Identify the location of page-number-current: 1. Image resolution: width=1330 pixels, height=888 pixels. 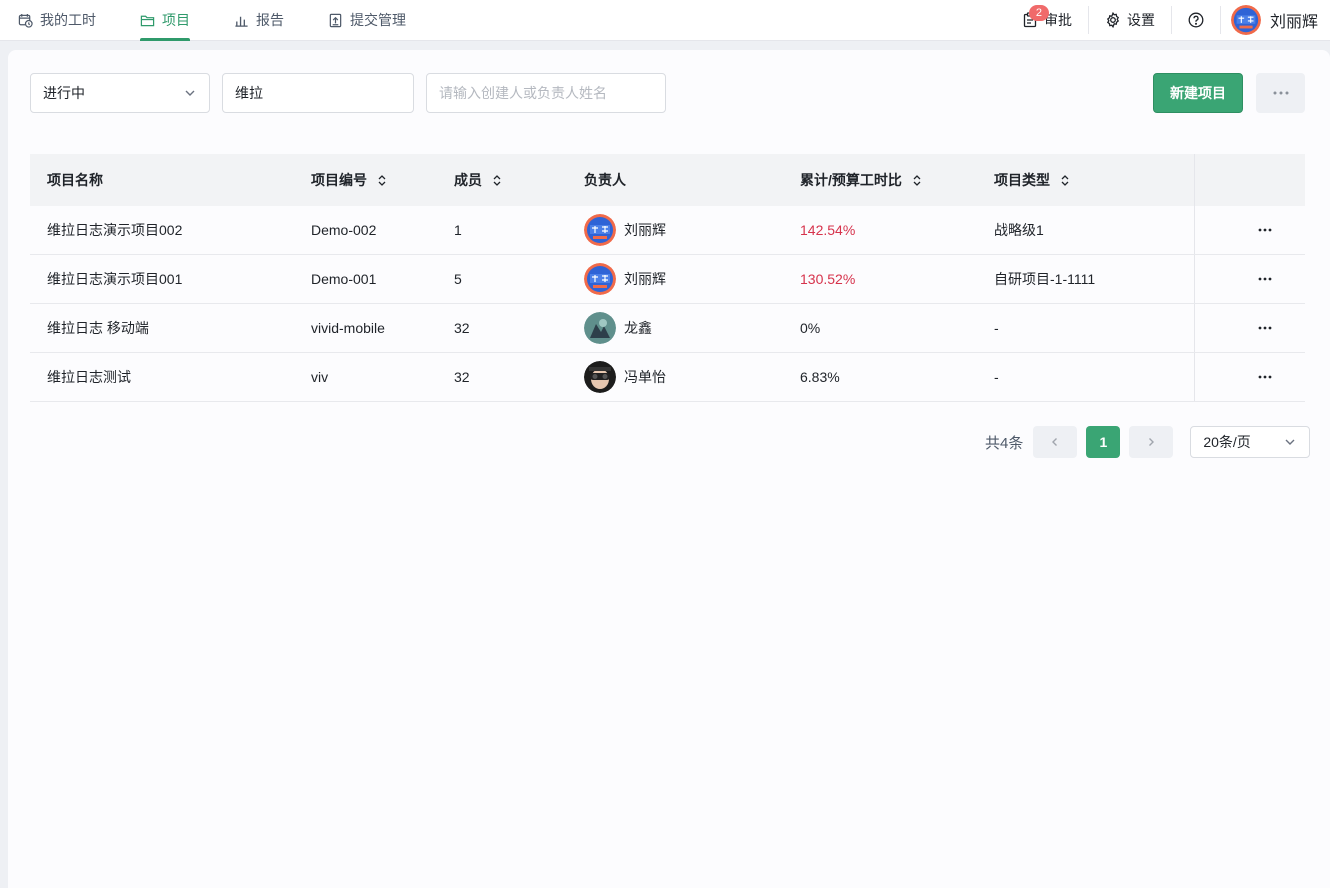
(1103, 442).